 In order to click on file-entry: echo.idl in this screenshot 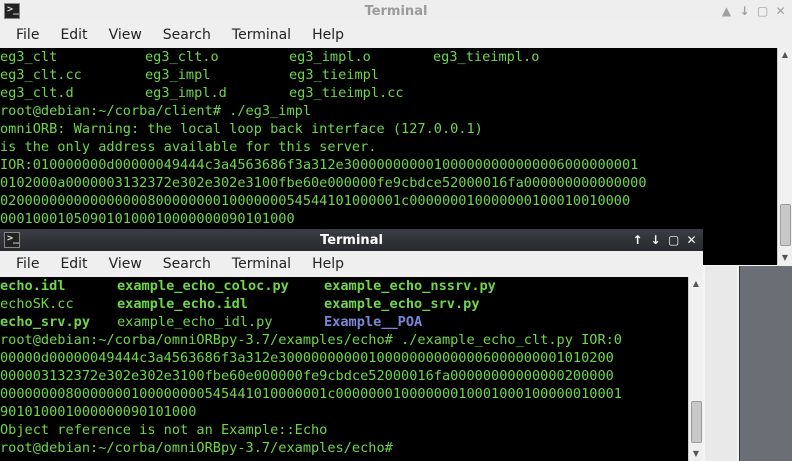, I will do `click(33, 286)`.